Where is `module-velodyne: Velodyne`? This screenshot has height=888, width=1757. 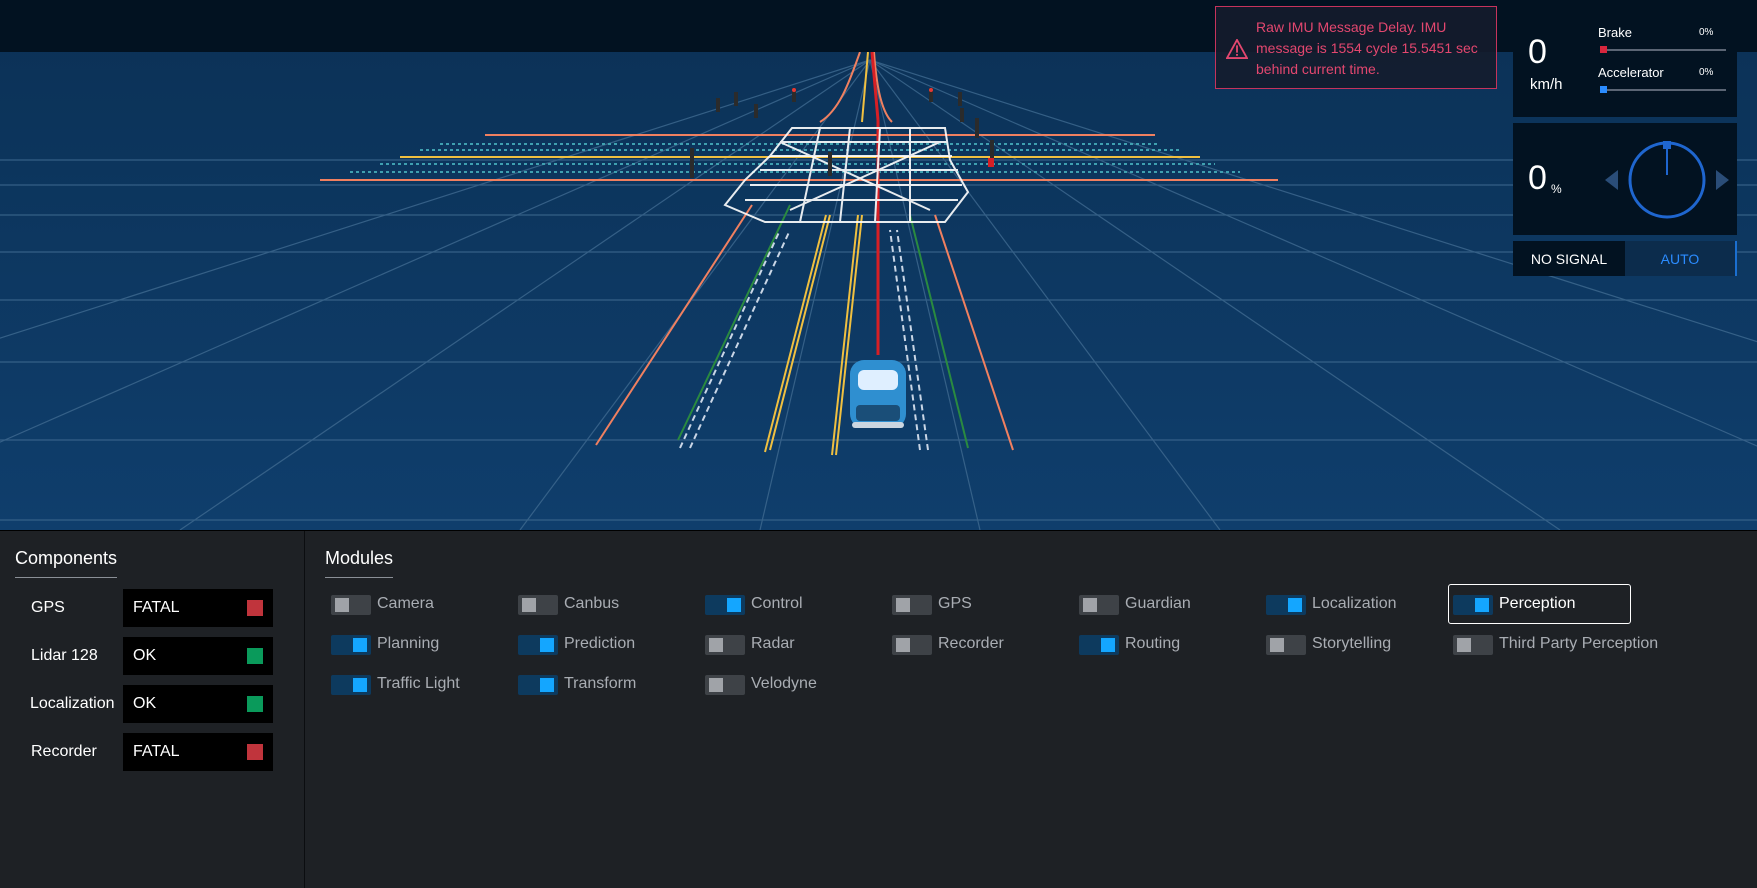
module-velodyne: Velodyne is located at coordinates (794, 684).